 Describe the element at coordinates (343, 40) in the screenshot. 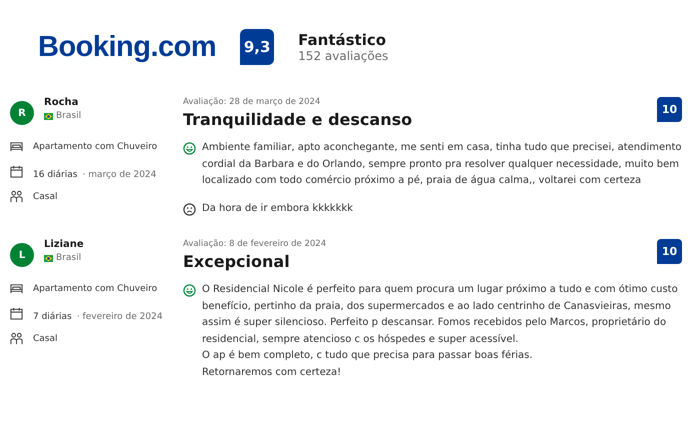

I see `rating-label: Fantástico` at that location.